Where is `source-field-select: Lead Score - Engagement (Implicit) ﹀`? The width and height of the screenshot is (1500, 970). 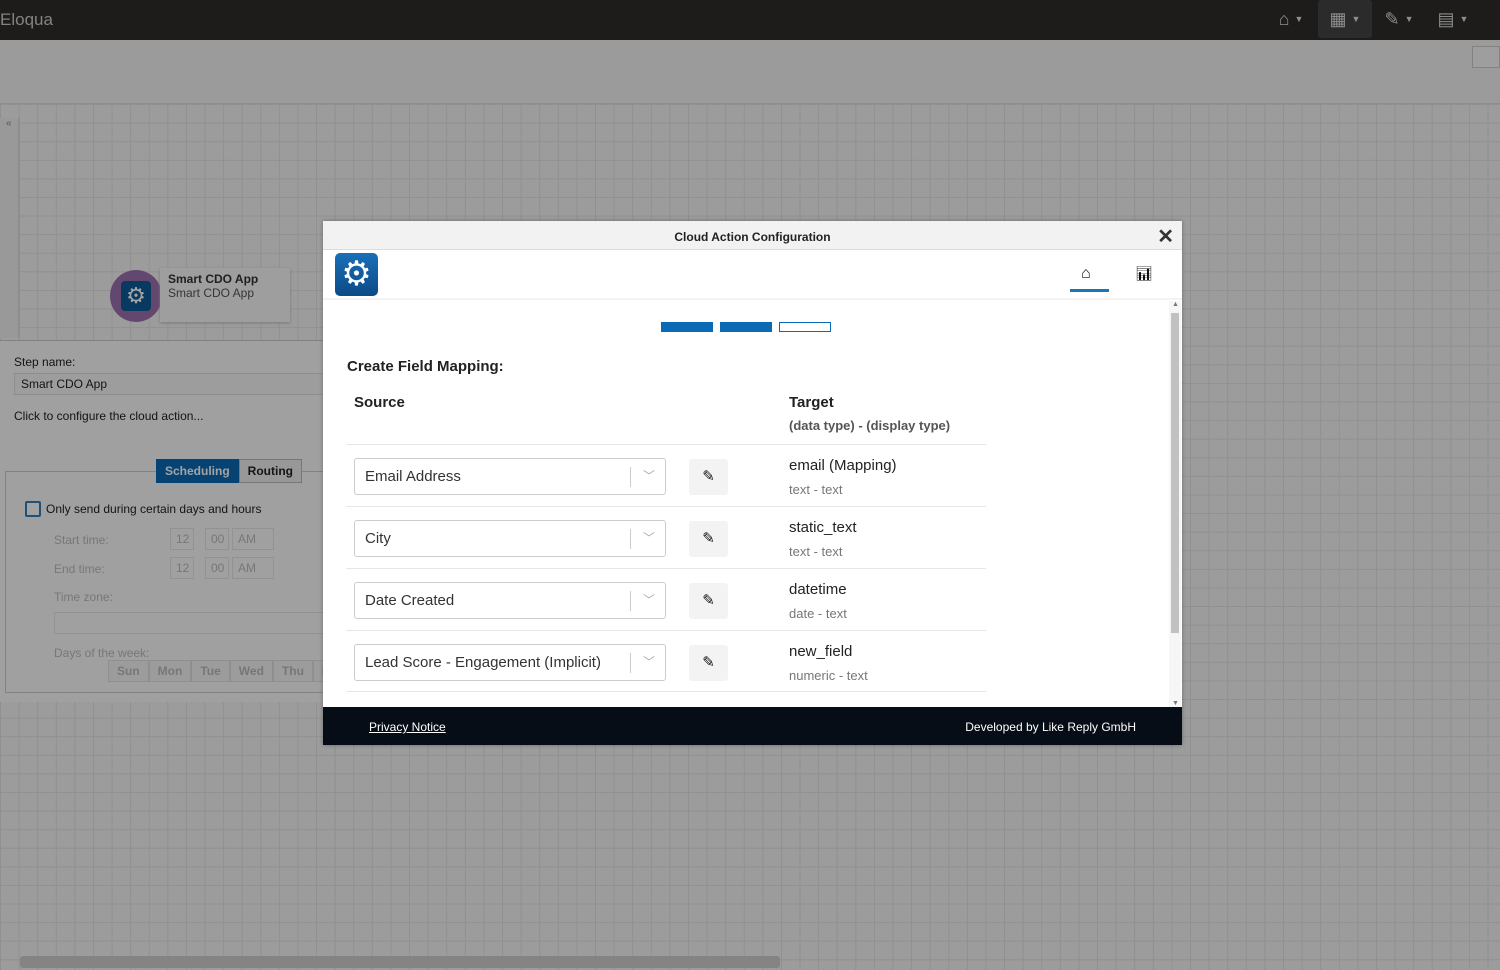
source-field-select: Lead Score - Engagement (Implicit) ﹀ is located at coordinates (510, 662).